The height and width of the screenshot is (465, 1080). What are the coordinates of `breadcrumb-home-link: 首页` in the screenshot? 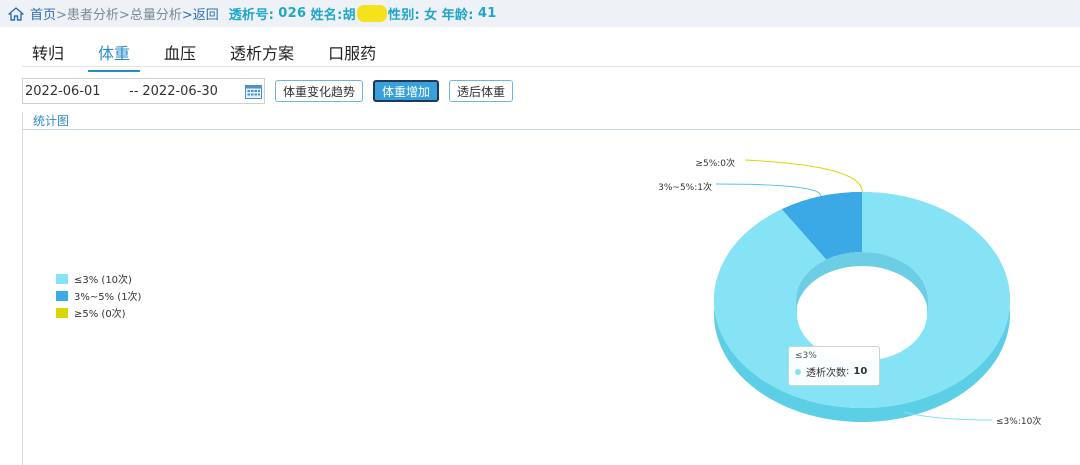 It's located at (43, 13).